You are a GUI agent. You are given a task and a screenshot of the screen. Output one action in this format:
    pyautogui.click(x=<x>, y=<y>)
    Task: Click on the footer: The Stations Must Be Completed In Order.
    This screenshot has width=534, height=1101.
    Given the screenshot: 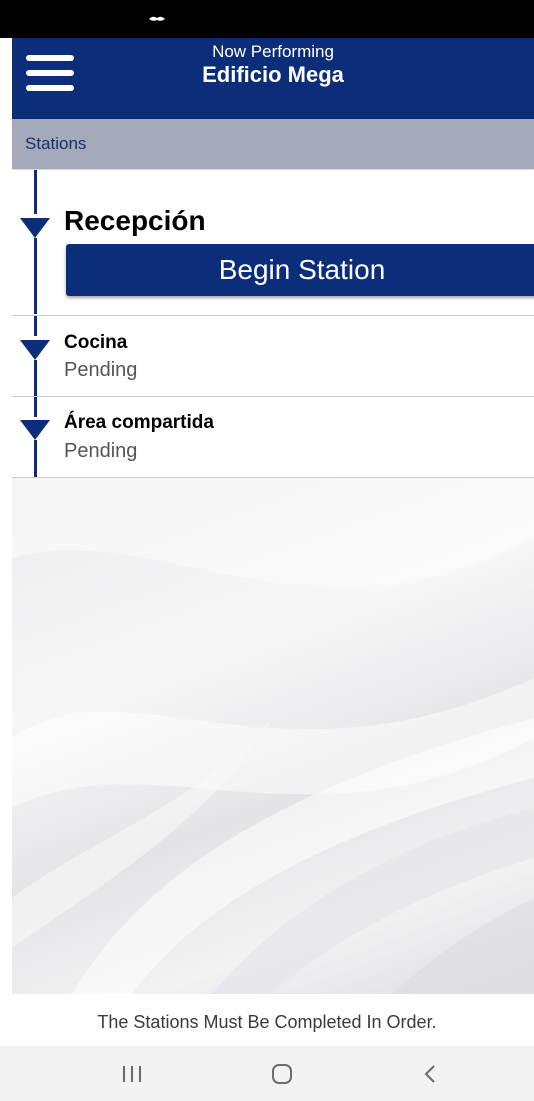 What is the action you would take?
    pyautogui.click(x=267, y=1020)
    